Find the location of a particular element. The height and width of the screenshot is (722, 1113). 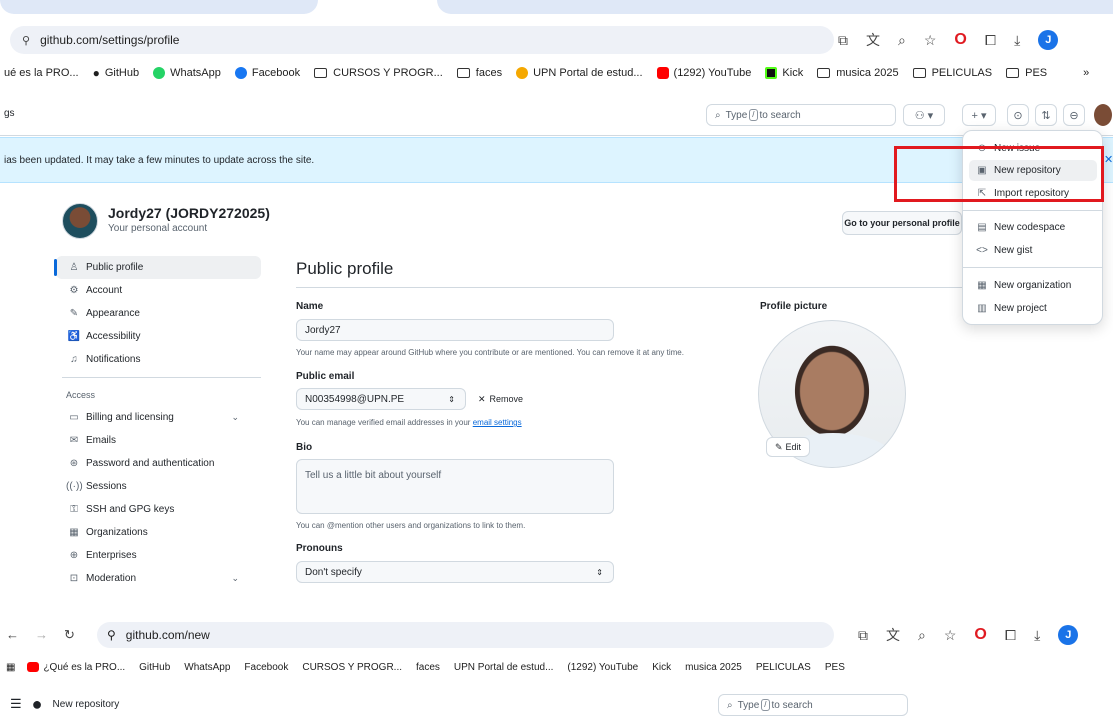

bio-textarea: Tell us a little bit about yourself is located at coordinates (455, 486).